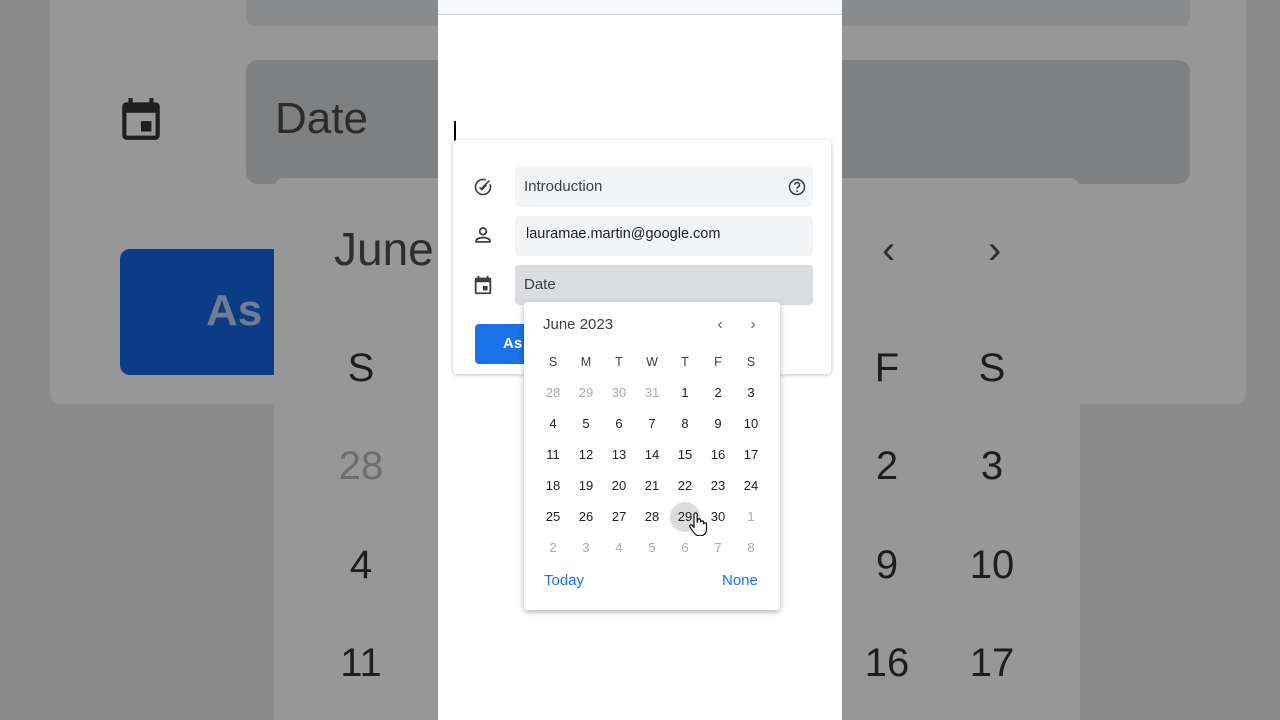  Describe the element at coordinates (553, 455) in the screenshot. I see `day-cell: 11` at that location.